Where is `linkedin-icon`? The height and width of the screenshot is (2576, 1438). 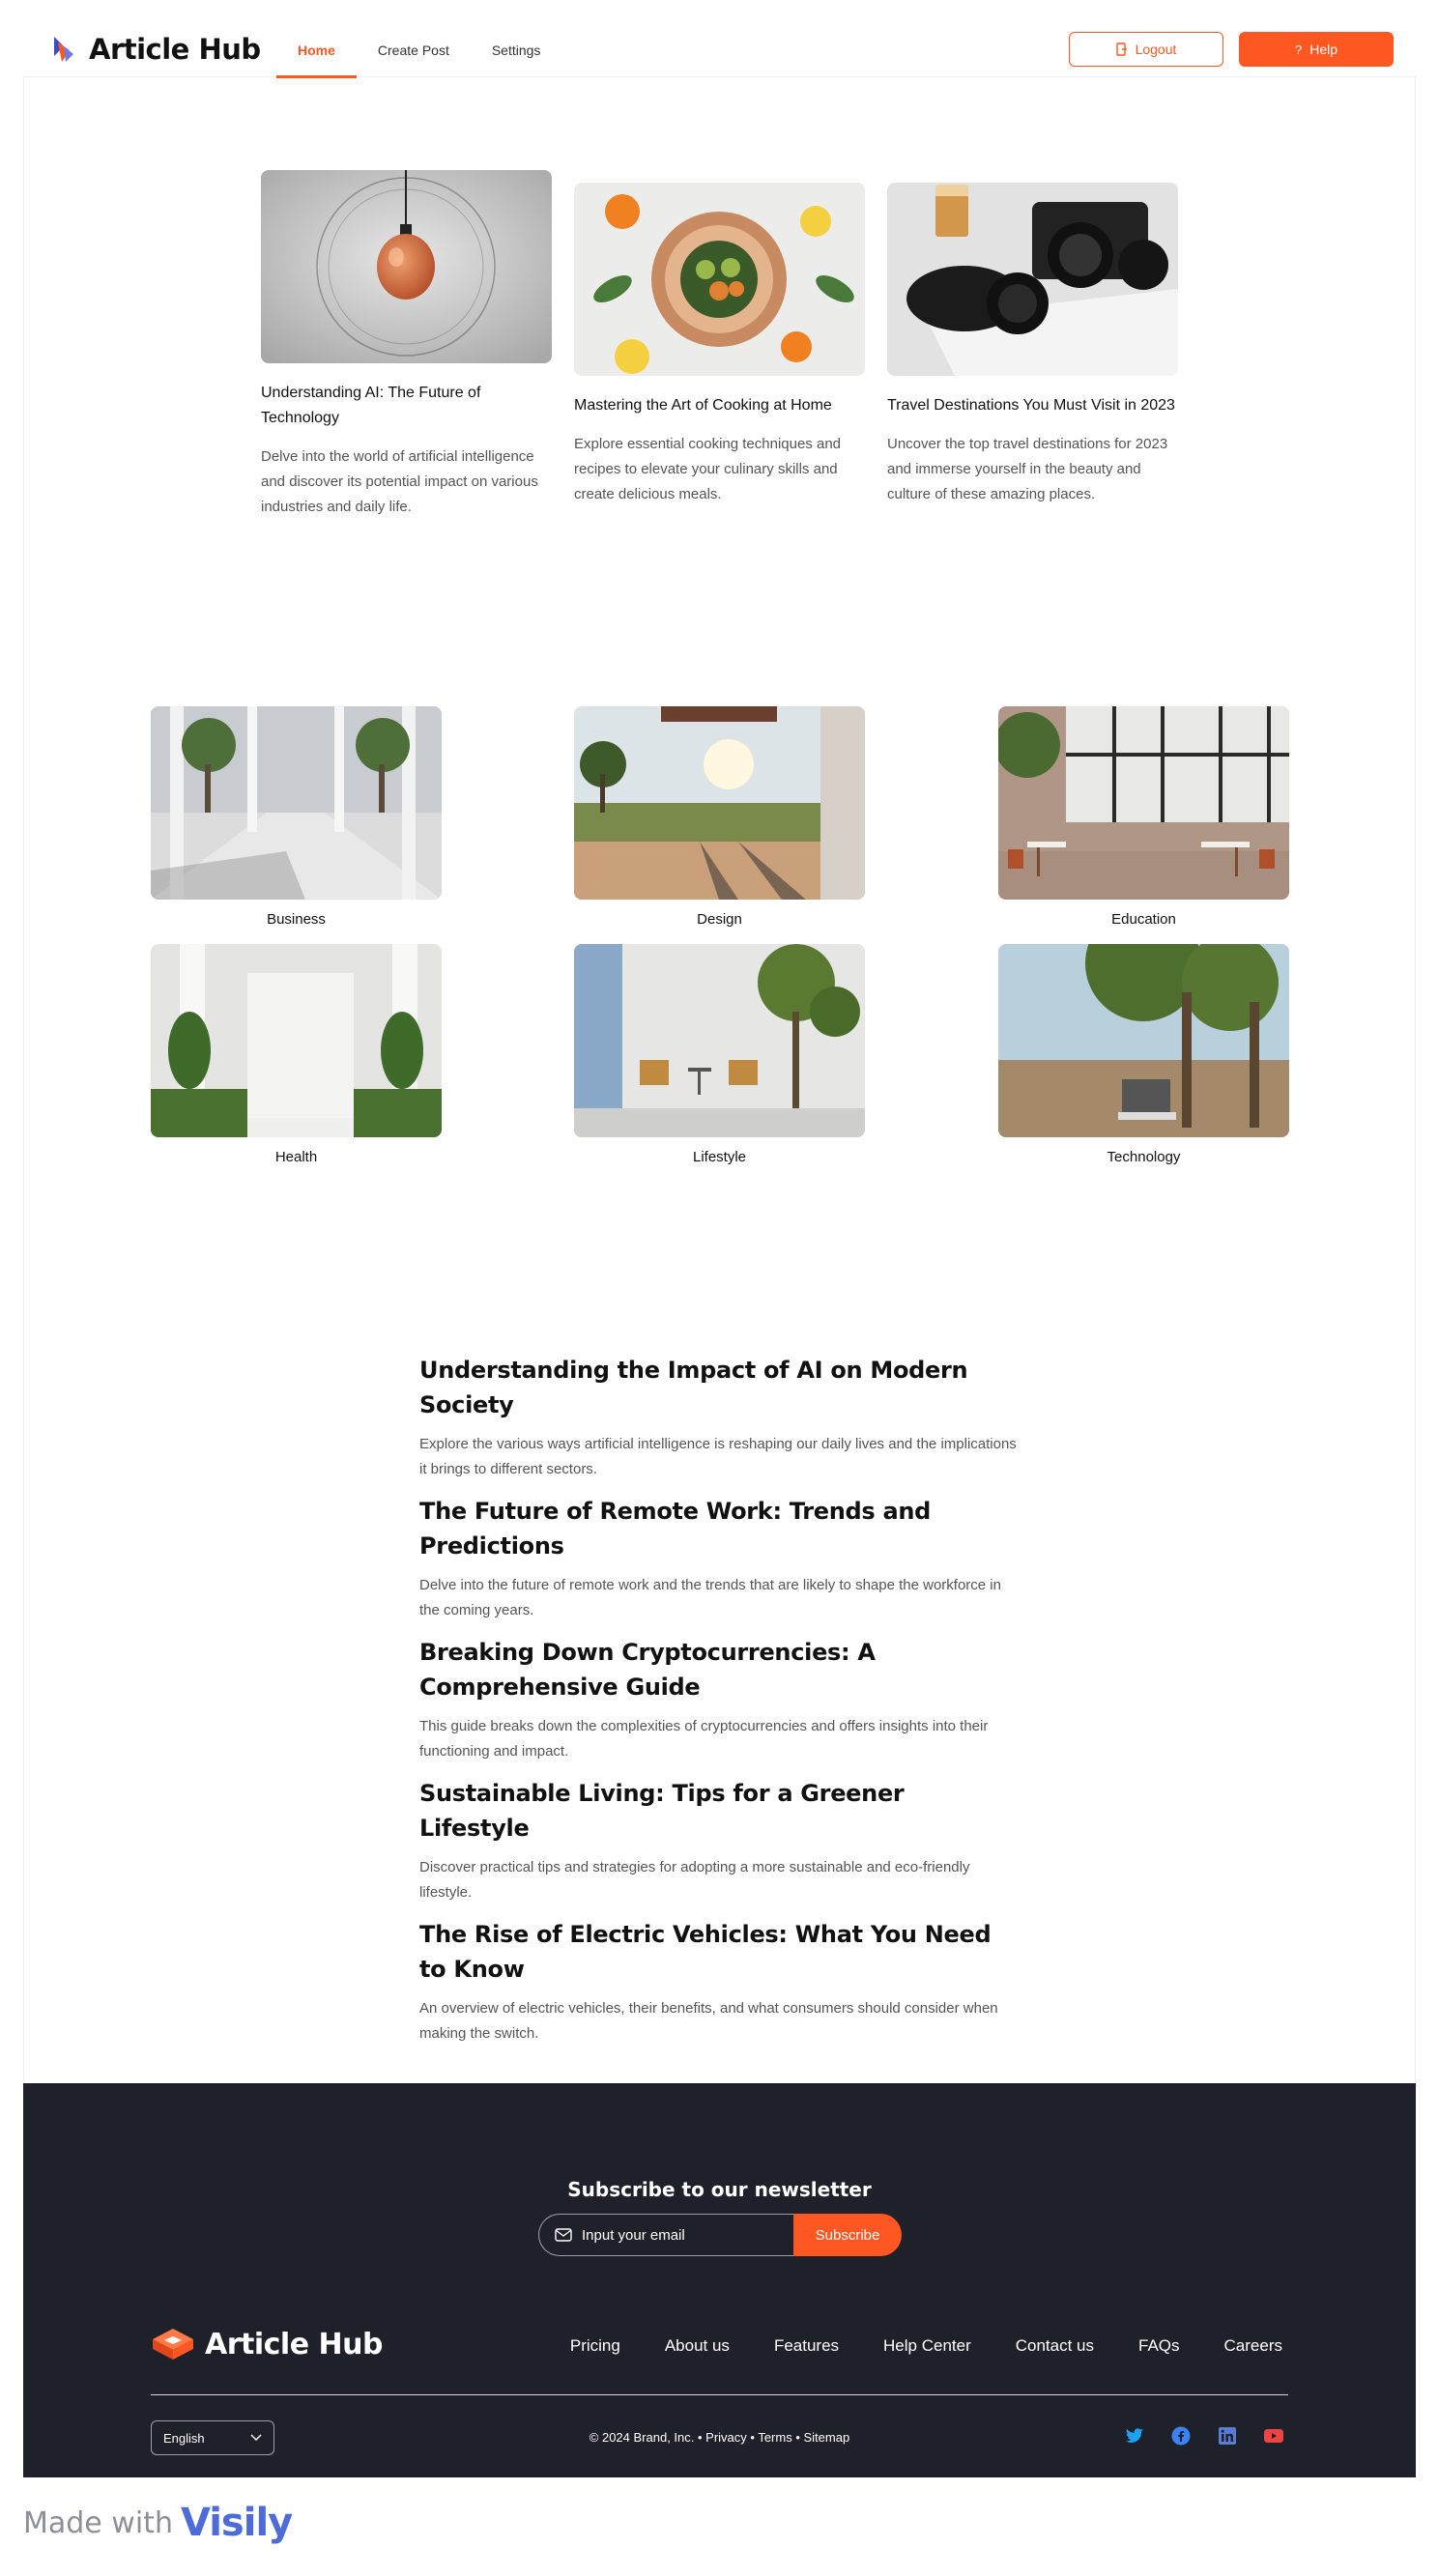 linkedin-icon is located at coordinates (1227, 2436).